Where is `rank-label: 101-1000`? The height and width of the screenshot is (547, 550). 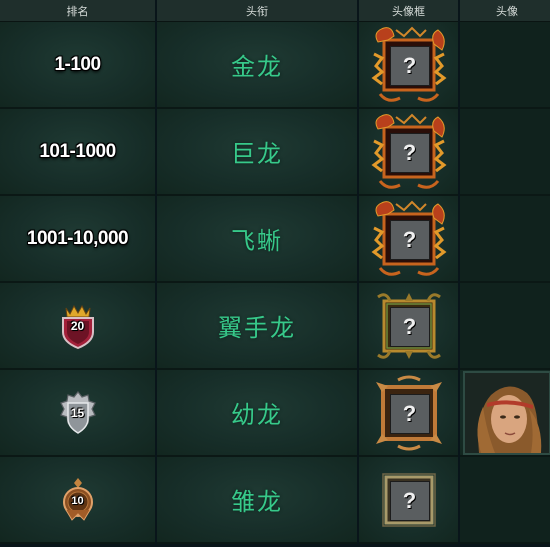 rank-label: 101-1000 is located at coordinates (77, 151).